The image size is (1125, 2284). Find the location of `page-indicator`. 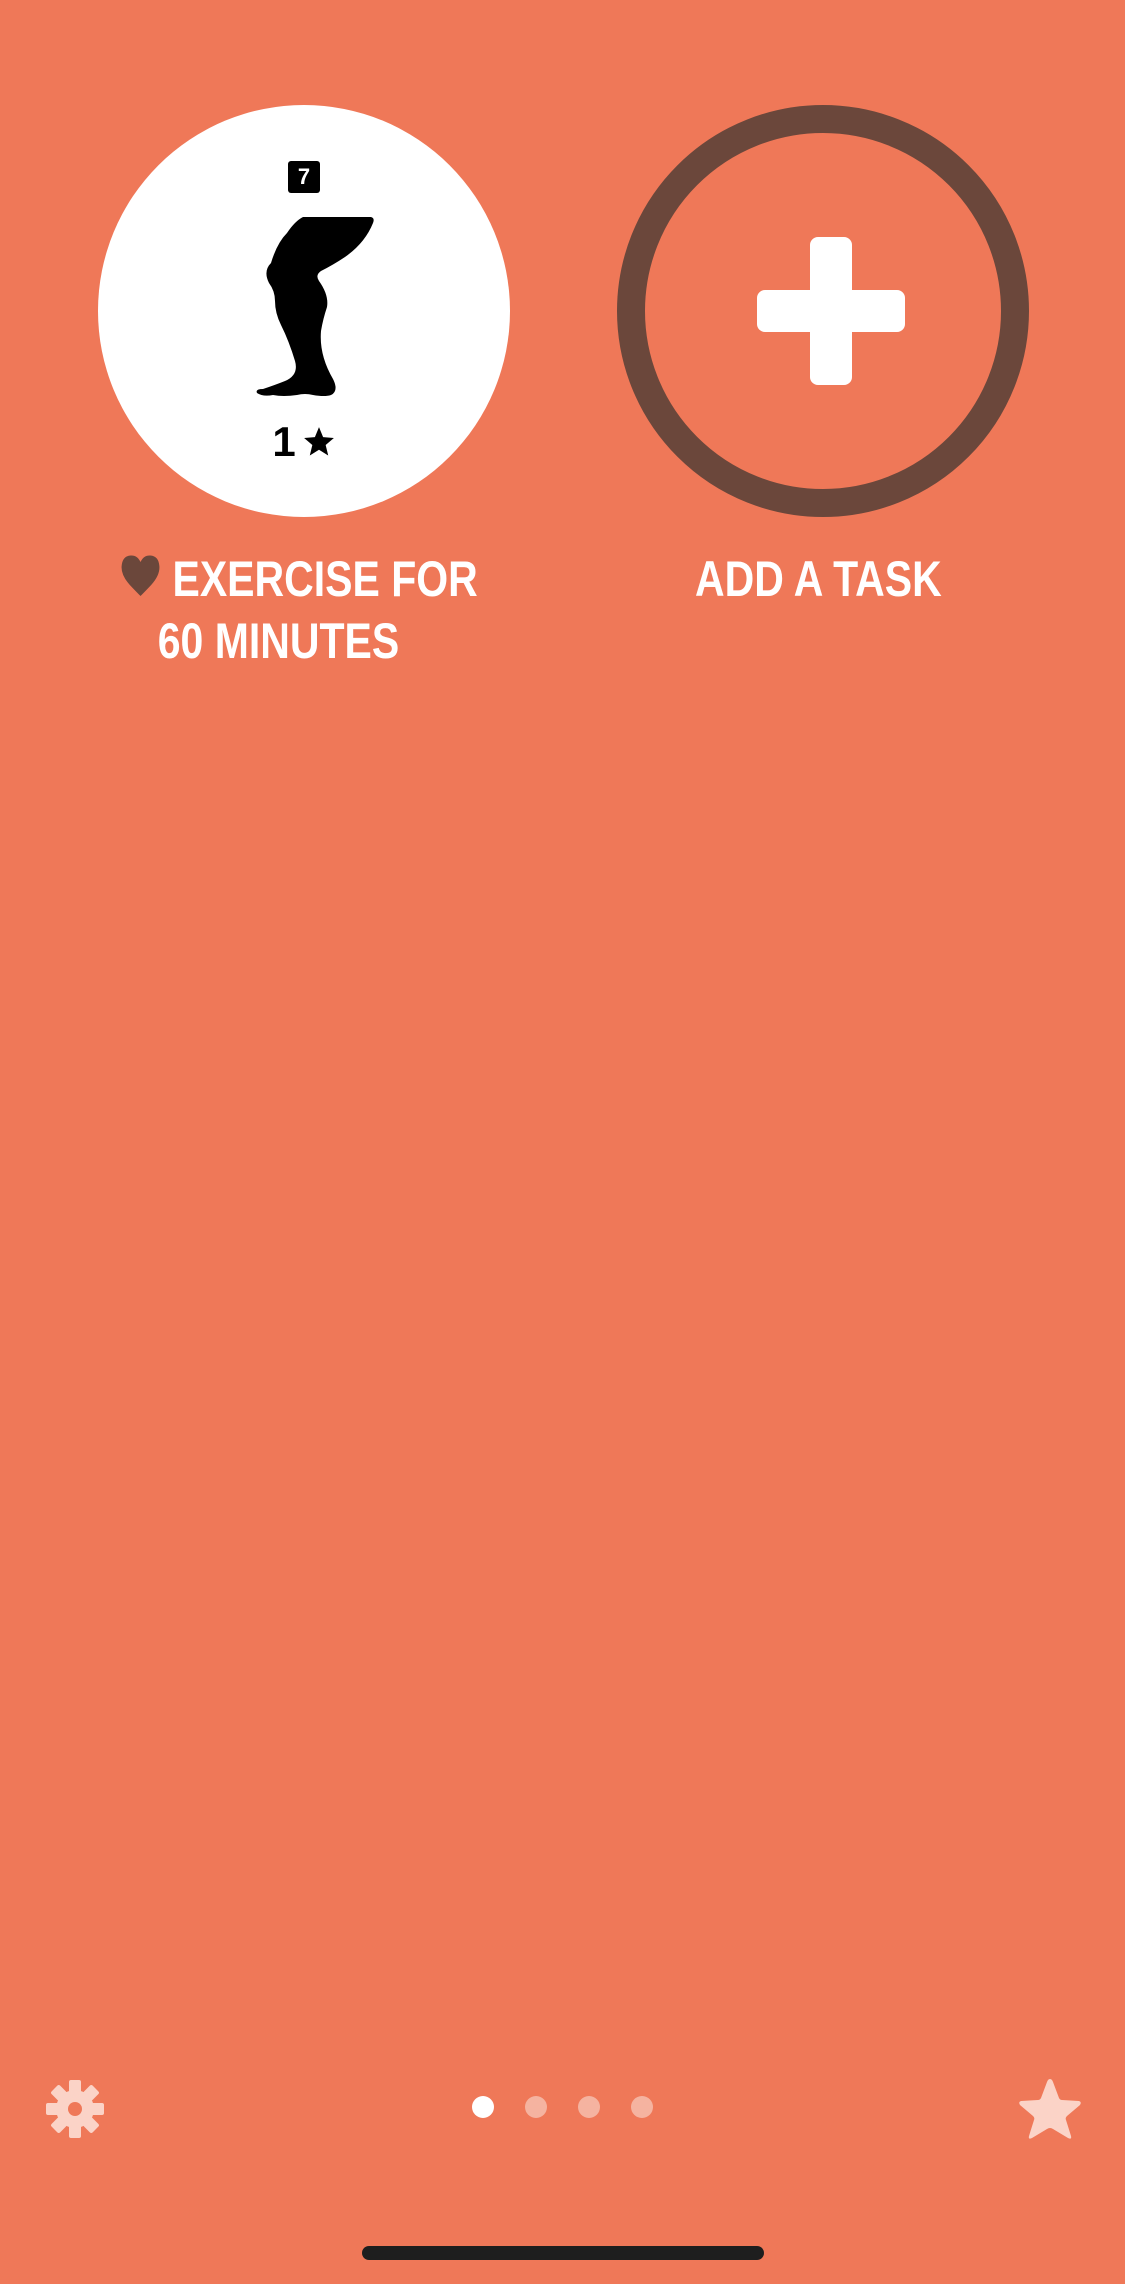

page-indicator is located at coordinates (562, 2107).